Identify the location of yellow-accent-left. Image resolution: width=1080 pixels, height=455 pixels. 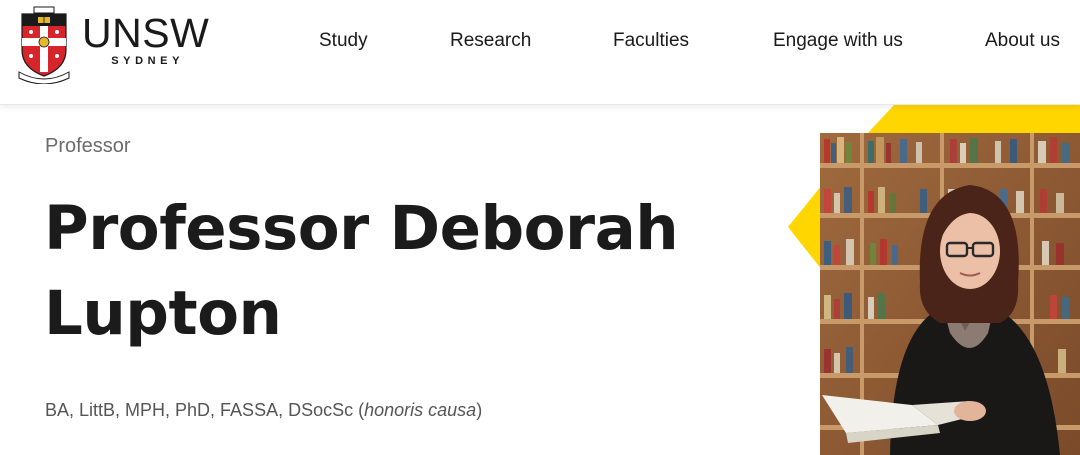
(805, 227).